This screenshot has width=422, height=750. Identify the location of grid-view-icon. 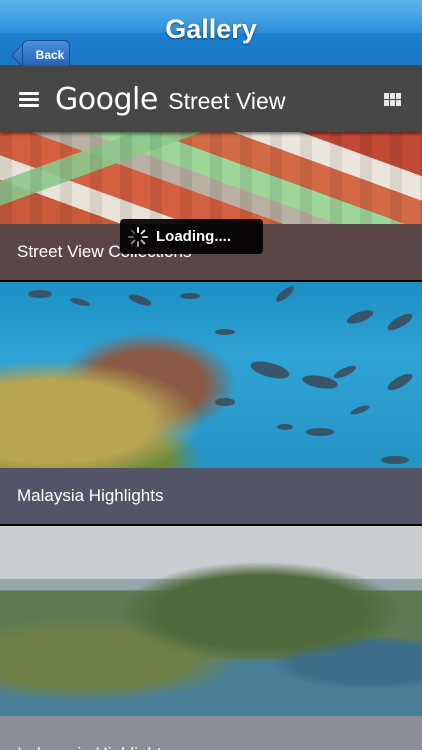
(392, 100).